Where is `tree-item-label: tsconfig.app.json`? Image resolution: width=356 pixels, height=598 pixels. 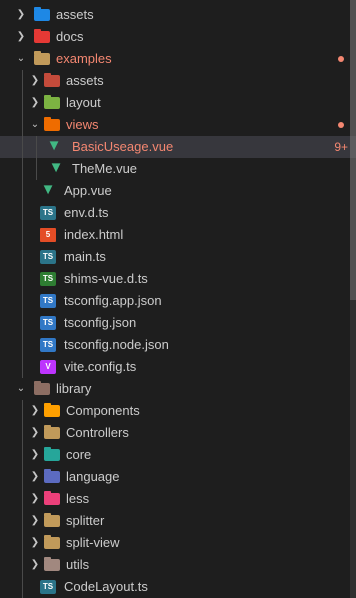 tree-item-label: tsconfig.app.json is located at coordinates (113, 300).